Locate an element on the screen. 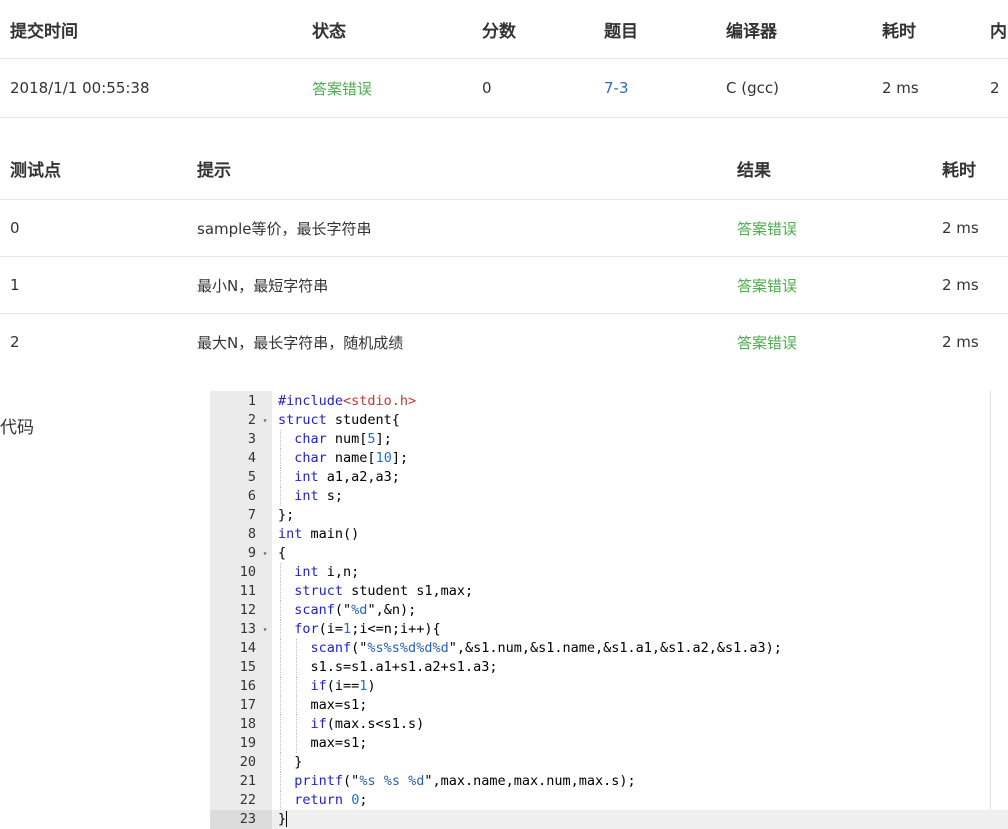 The width and height of the screenshot is (1008, 829). memory-value: 2 is located at coordinates (995, 88).